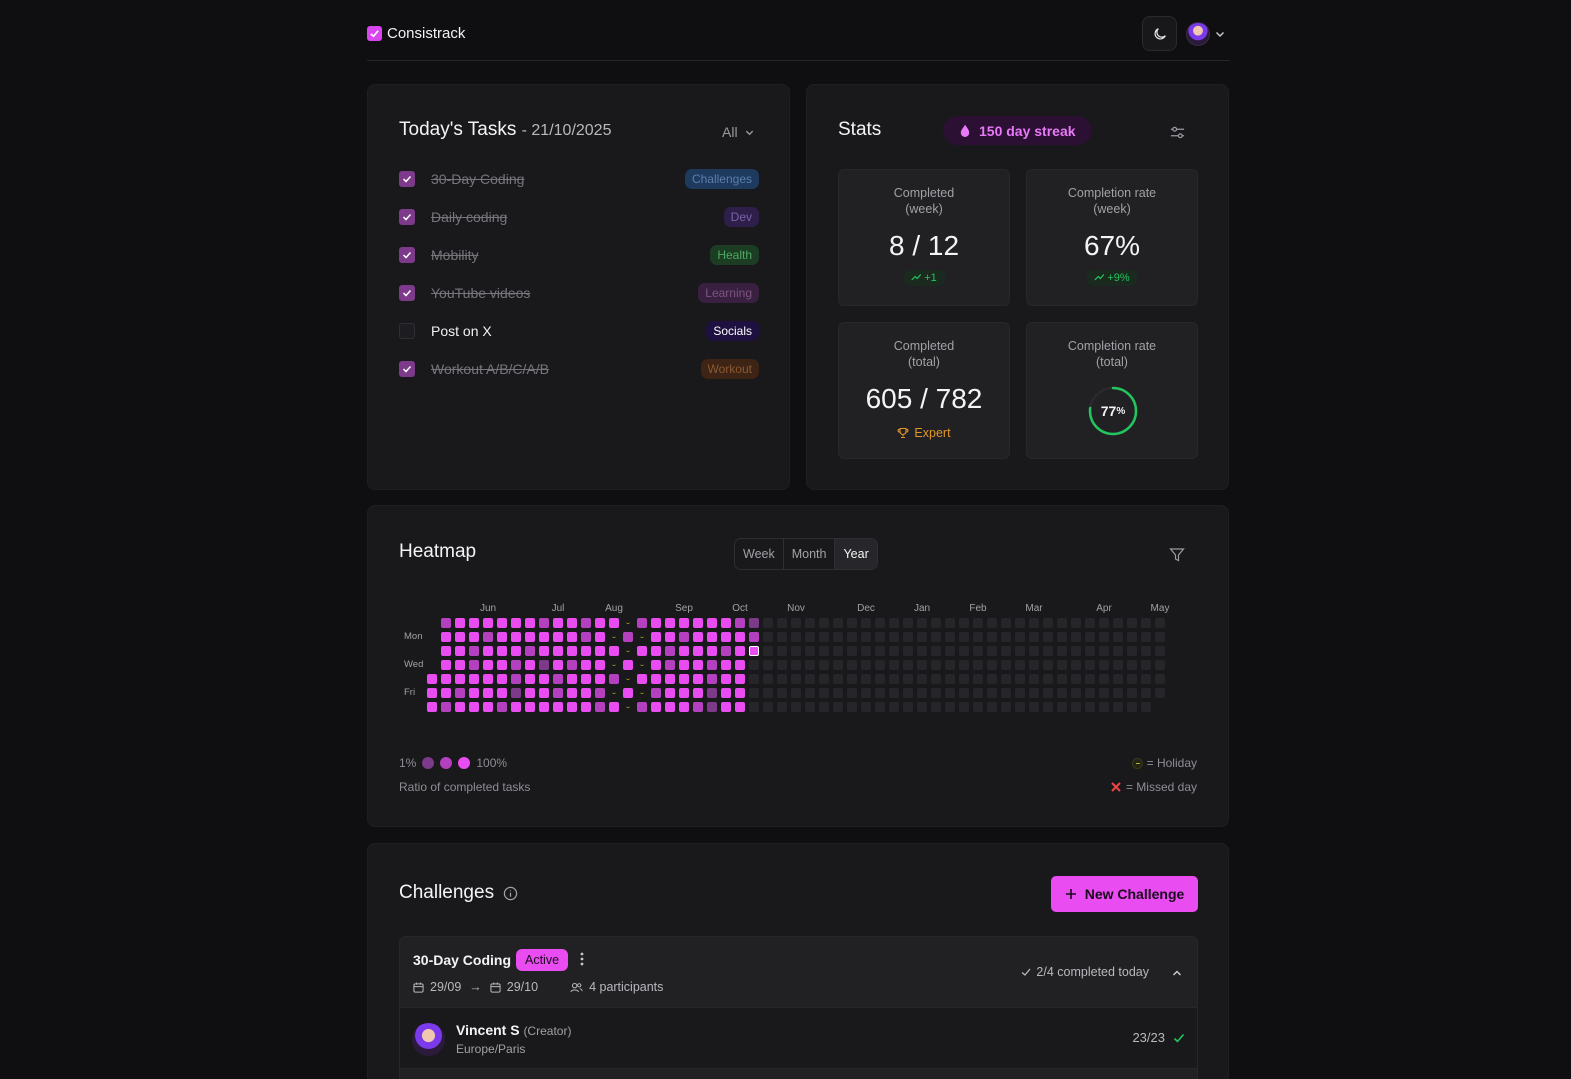  What do you see at coordinates (579, 331) in the screenshot?
I see `task-row: Post on X Socials` at bounding box center [579, 331].